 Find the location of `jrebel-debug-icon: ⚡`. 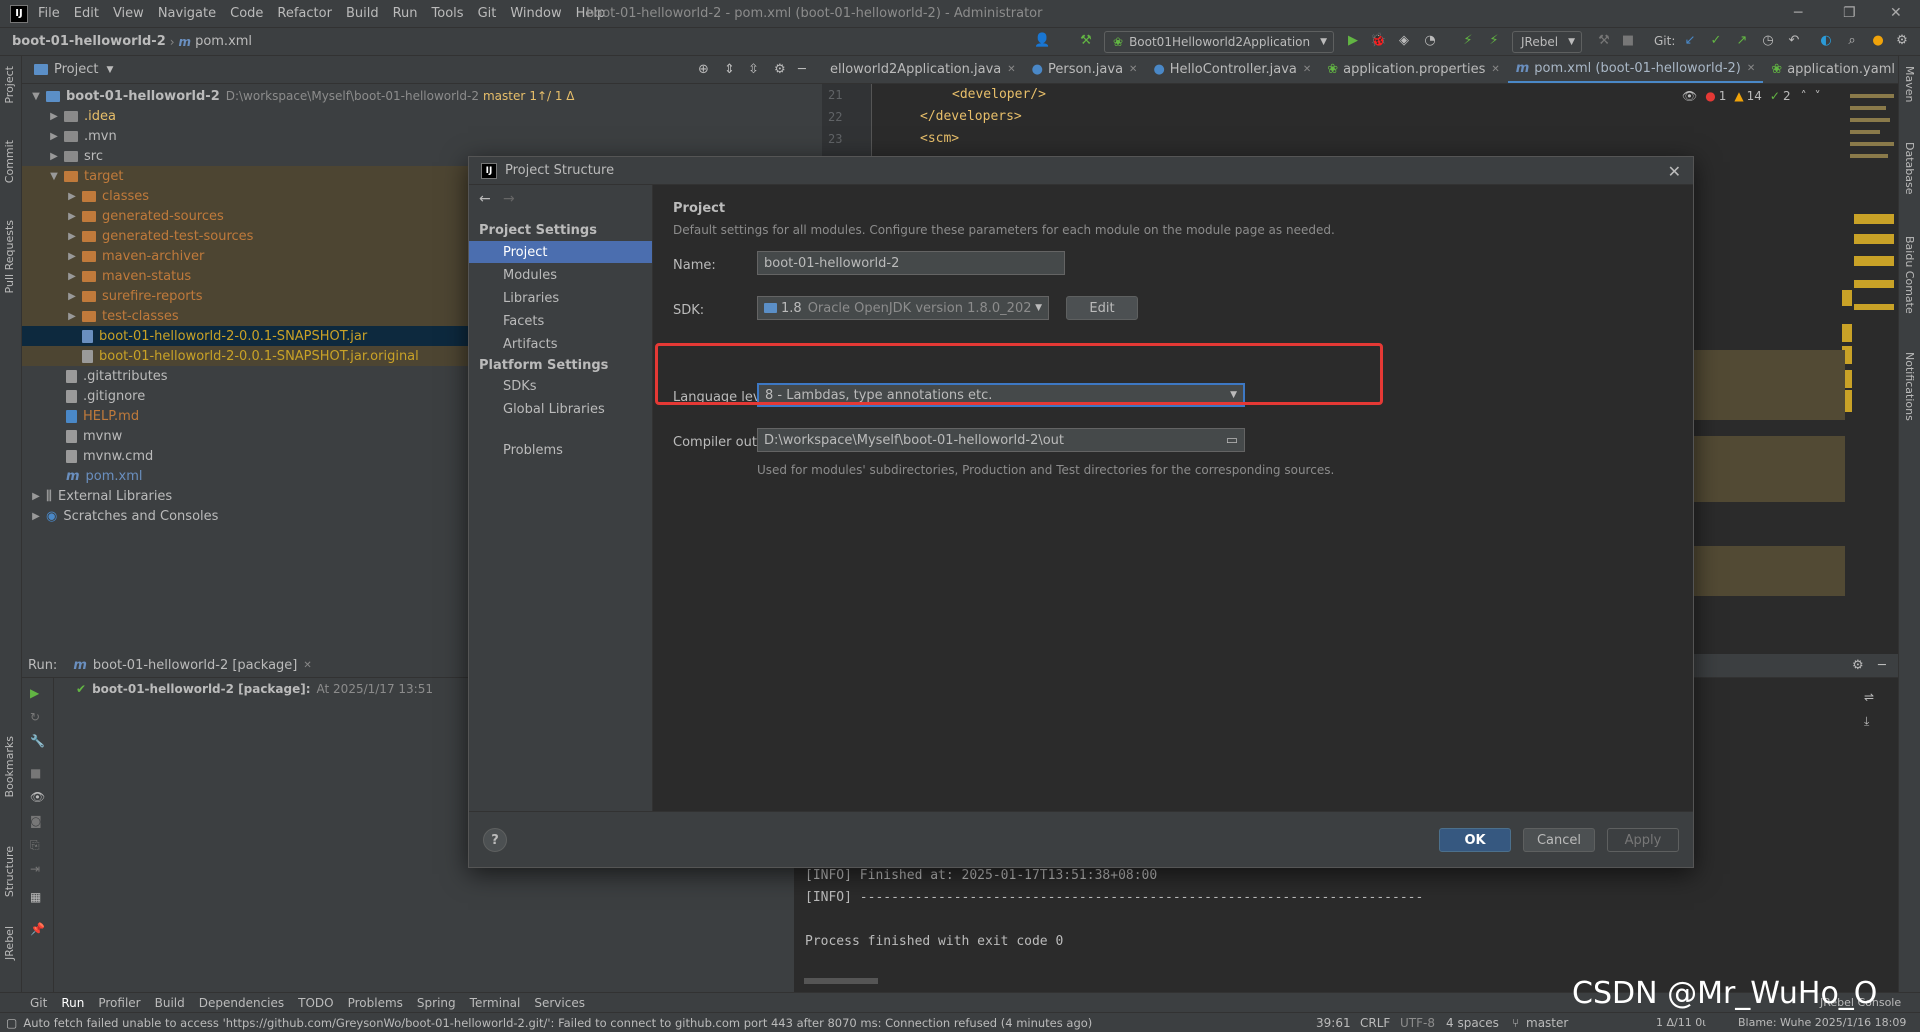

jrebel-debug-icon: ⚡ is located at coordinates (1494, 41).